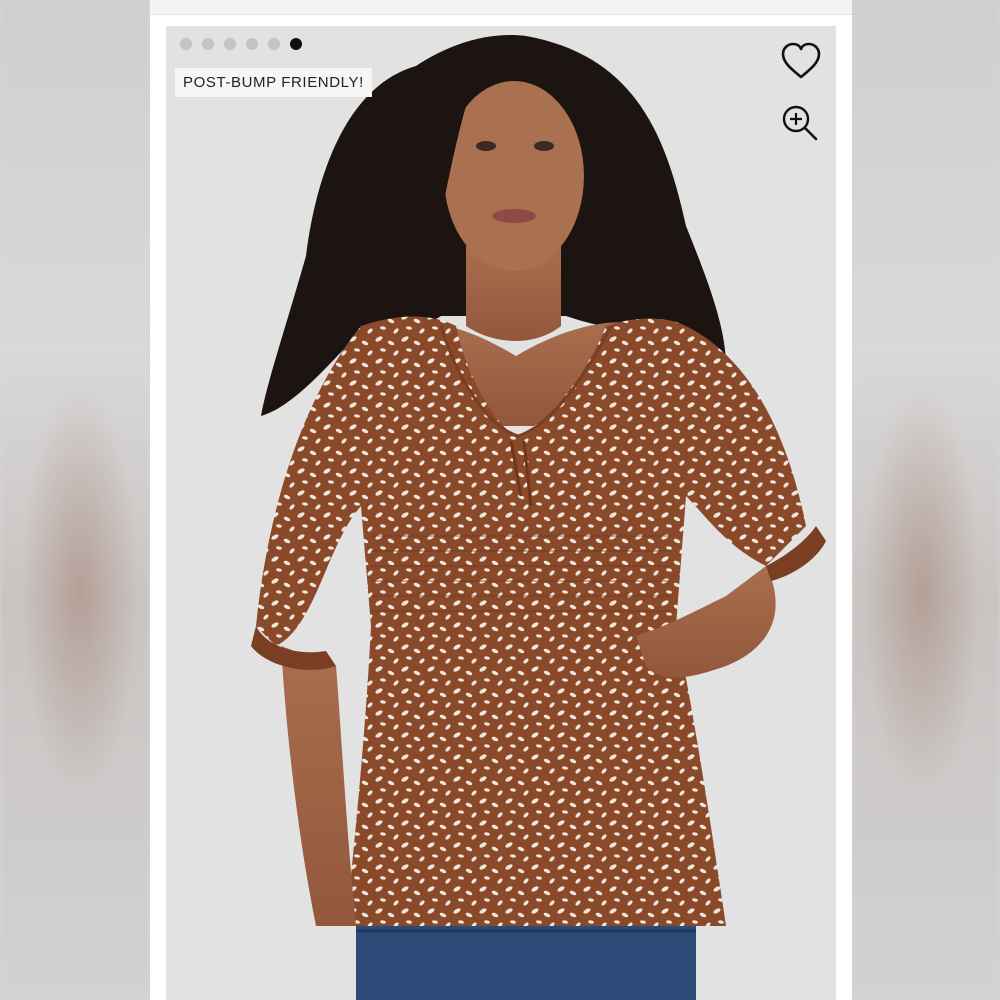 Image resolution: width=1000 pixels, height=1000 pixels. Describe the element at coordinates (501, 7) in the screenshot. I see `top-strip` at that location.